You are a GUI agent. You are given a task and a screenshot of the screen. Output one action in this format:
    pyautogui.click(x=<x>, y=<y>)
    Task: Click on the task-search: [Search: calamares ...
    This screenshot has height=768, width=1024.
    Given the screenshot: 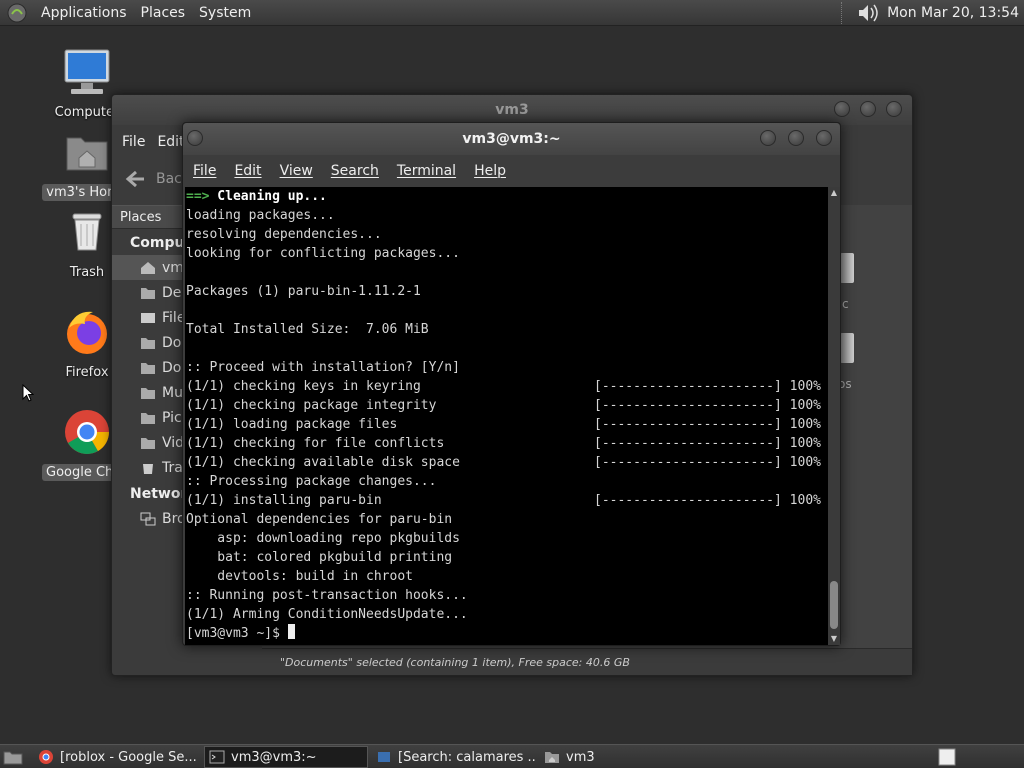 What is the action you would take?
    pyautogui.click(x=454, y=757)
    